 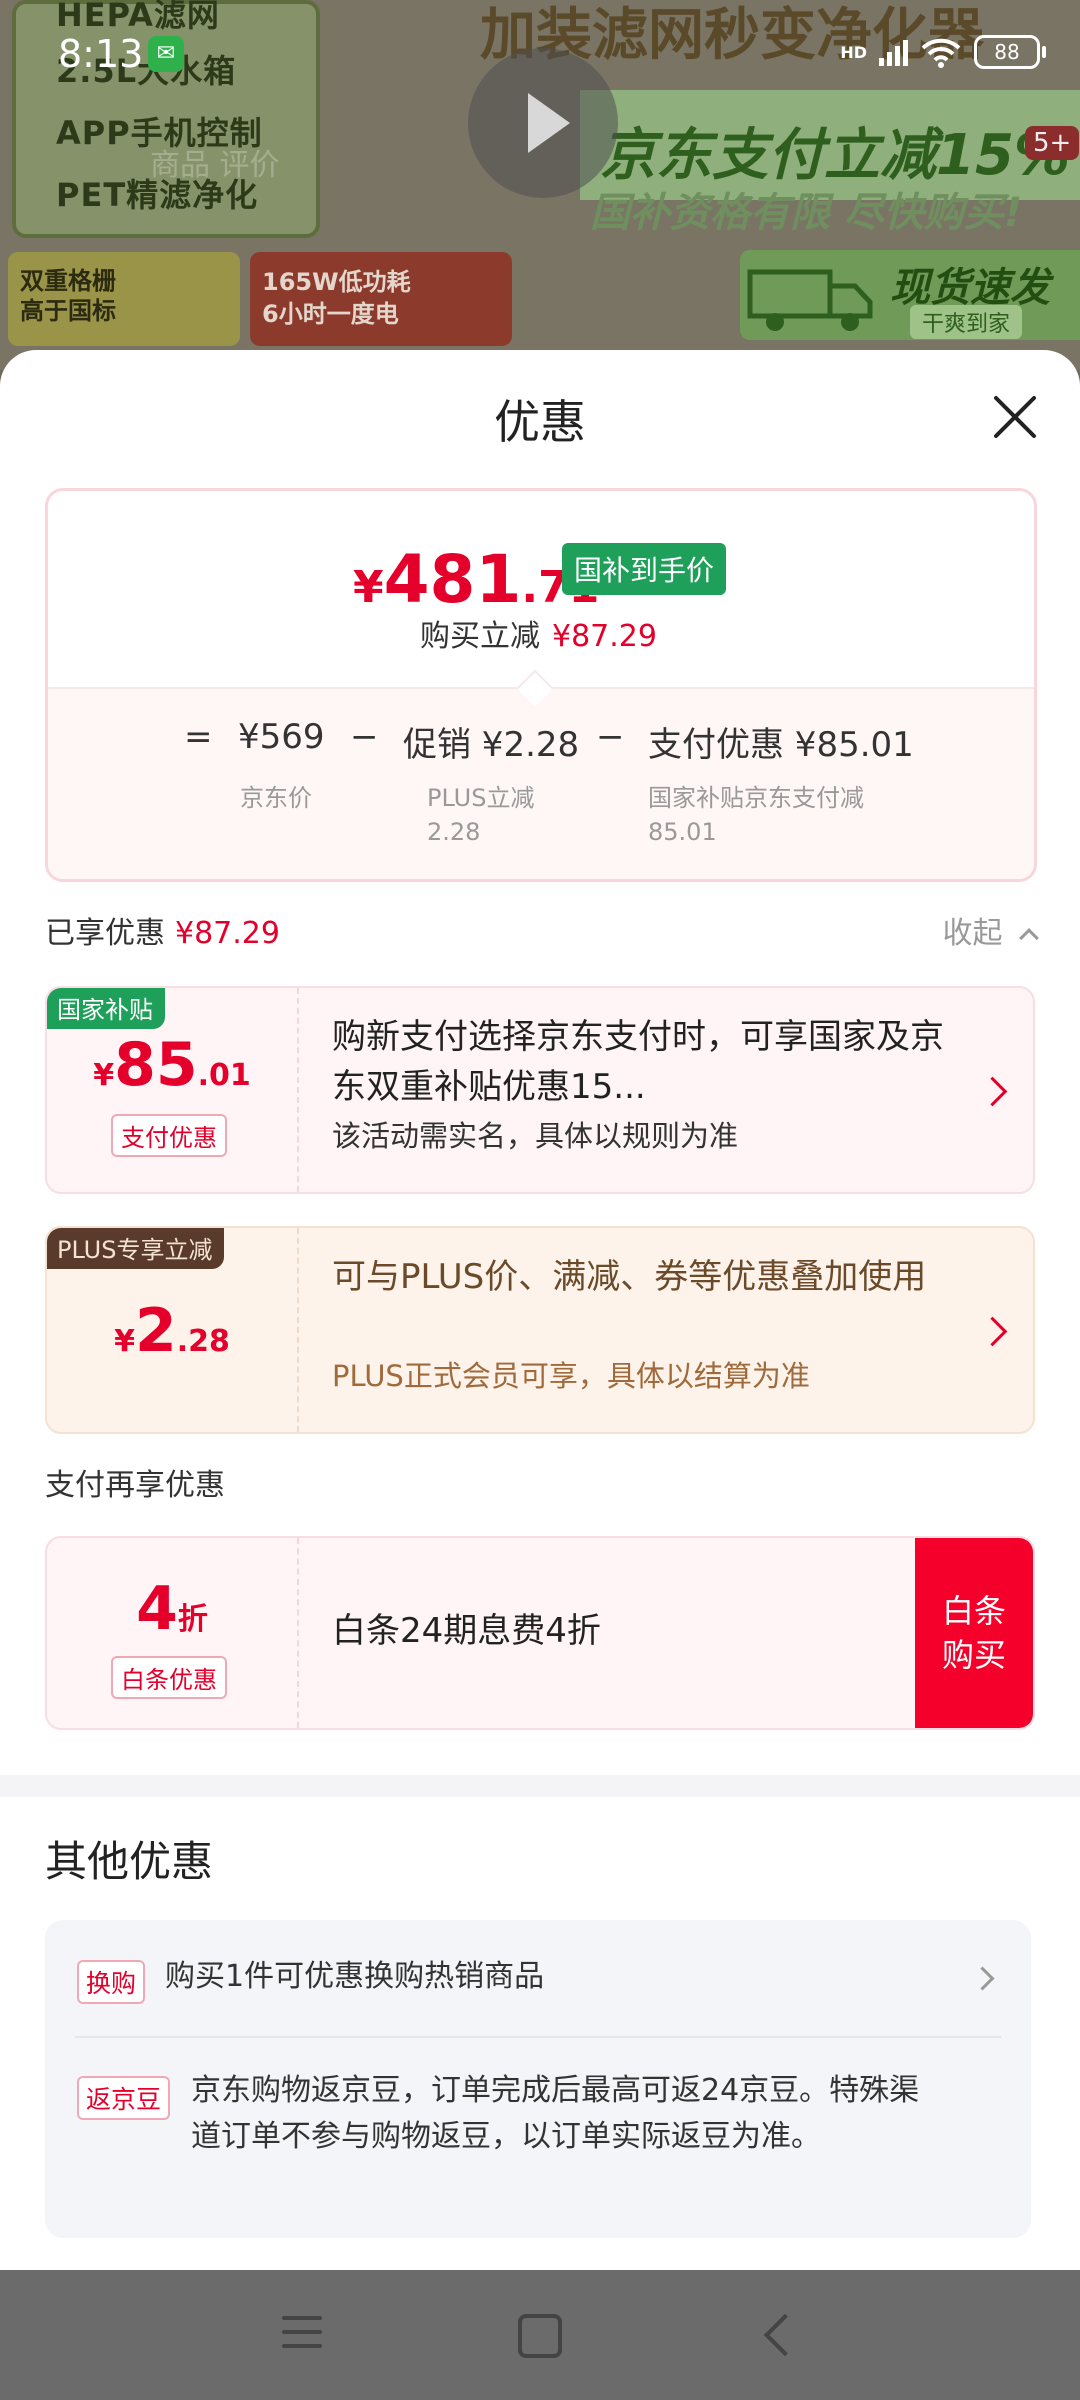 I want to click on label-line: 国家补贴京东支付减, so click(x=756, y=798).